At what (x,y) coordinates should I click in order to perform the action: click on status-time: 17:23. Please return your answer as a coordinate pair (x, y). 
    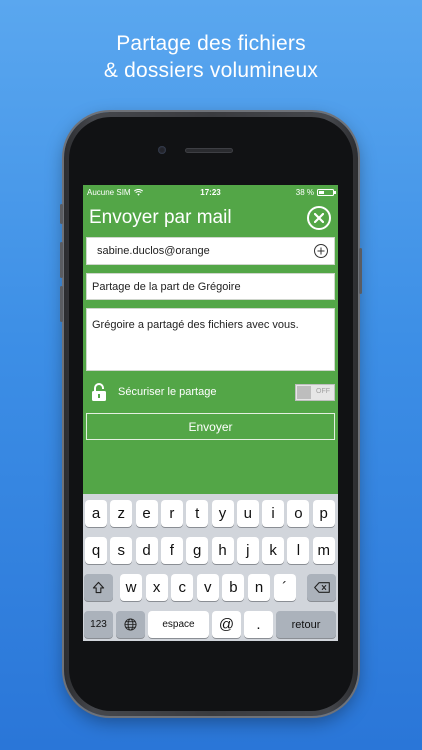
    Looking at the image, I should click on (210, 192).